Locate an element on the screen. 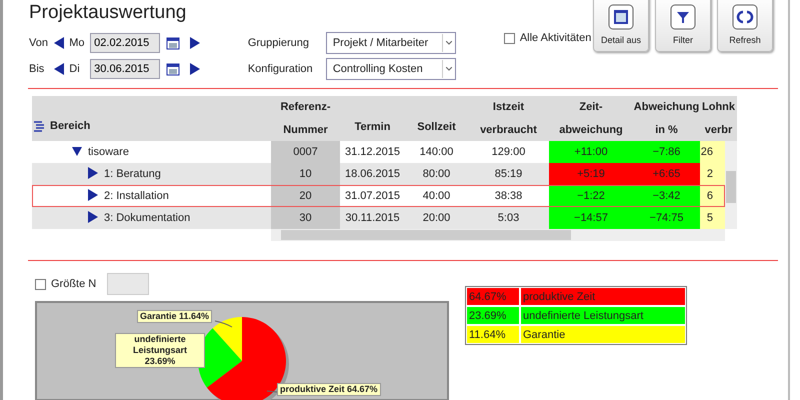  collapse-arrow-icon is located at coordinates (77, 150).